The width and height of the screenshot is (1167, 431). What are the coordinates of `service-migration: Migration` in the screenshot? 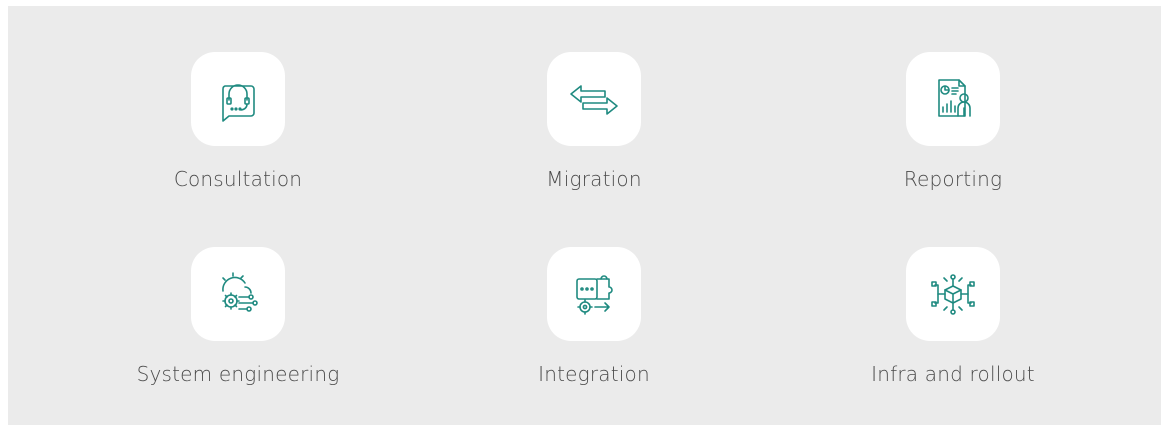 It's located at (594, 121).